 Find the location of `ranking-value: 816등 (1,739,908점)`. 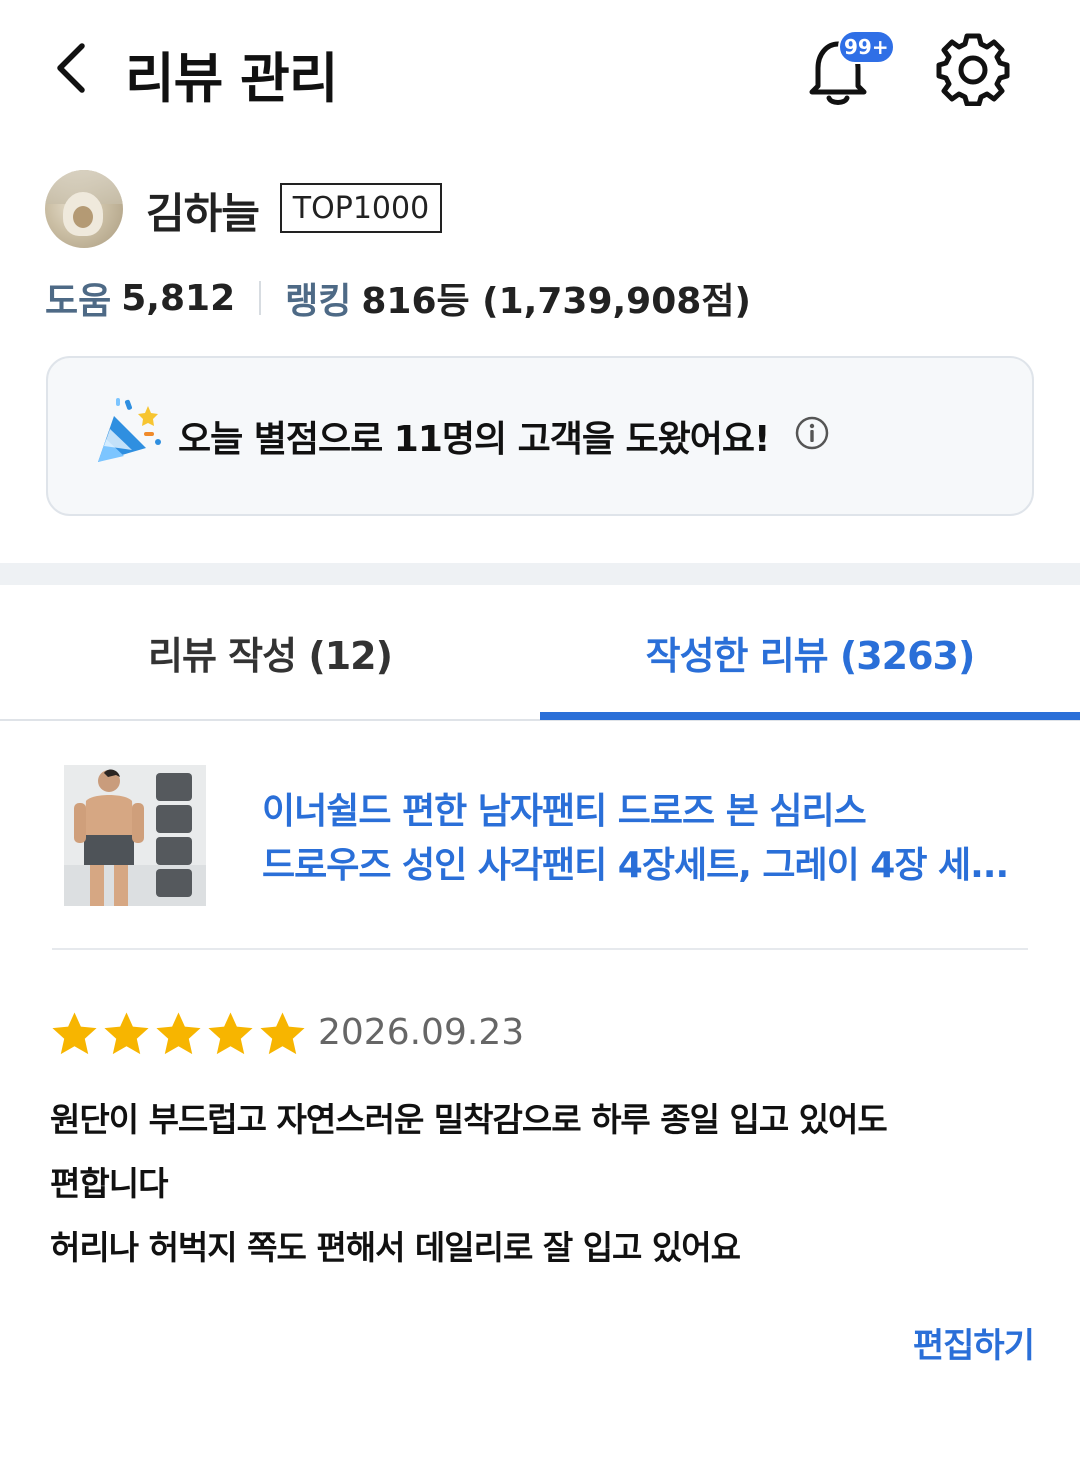

ranking-value: 816등 (1,739,908점) is located at coordinates (556, 301).